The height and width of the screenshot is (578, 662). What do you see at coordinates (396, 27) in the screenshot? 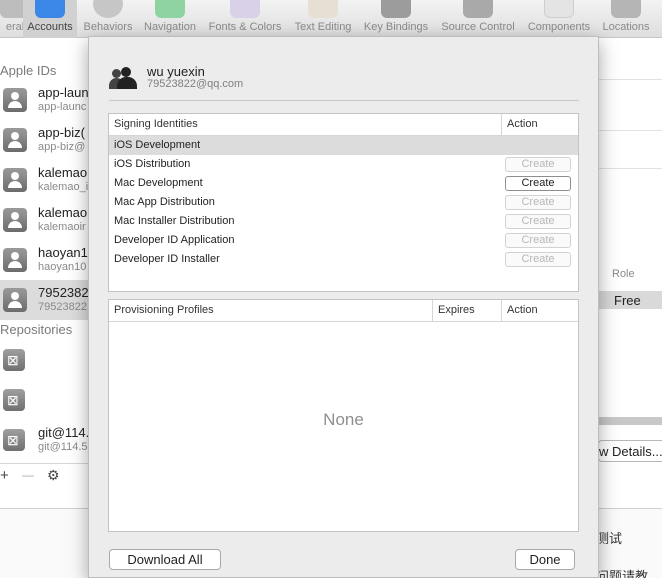
I see `tab-label: Key Bindings` at bounding box center [396, 27].